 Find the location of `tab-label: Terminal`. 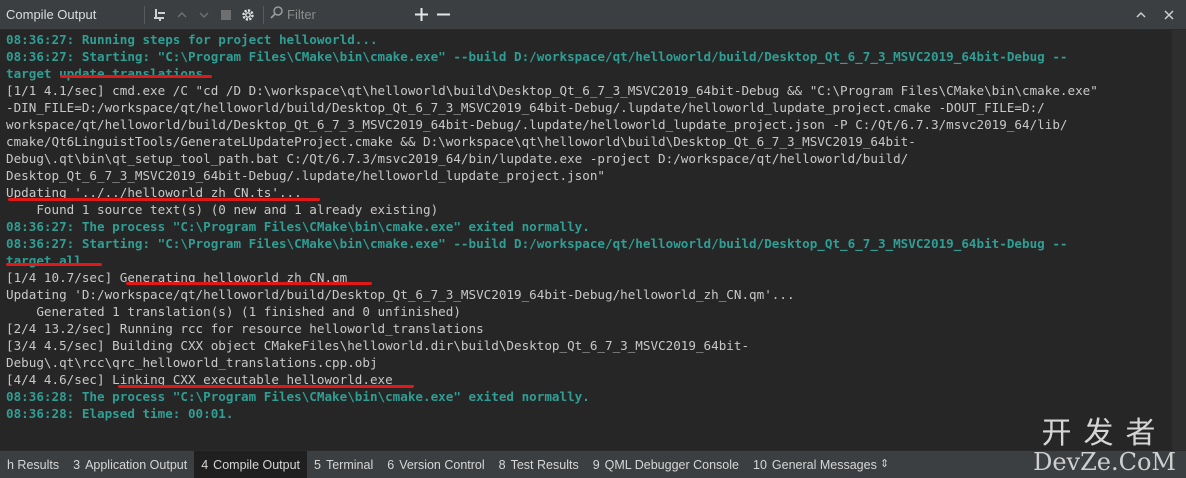

tab-label: Terminal is located at coordinates (349, 464).